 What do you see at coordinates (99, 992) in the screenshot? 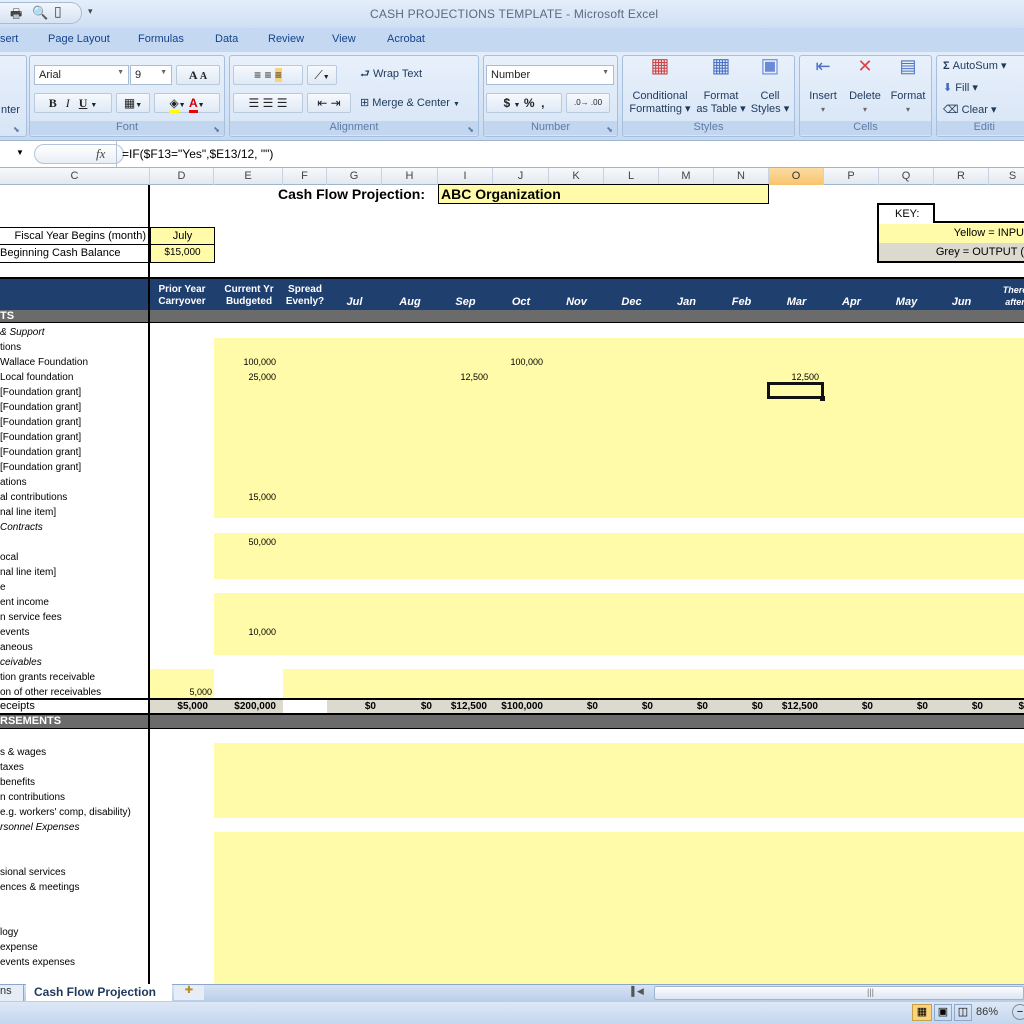
I see `sheet-tab-cash-flow-projection: Cash Flow Projection` at bounding box center [99, 992].